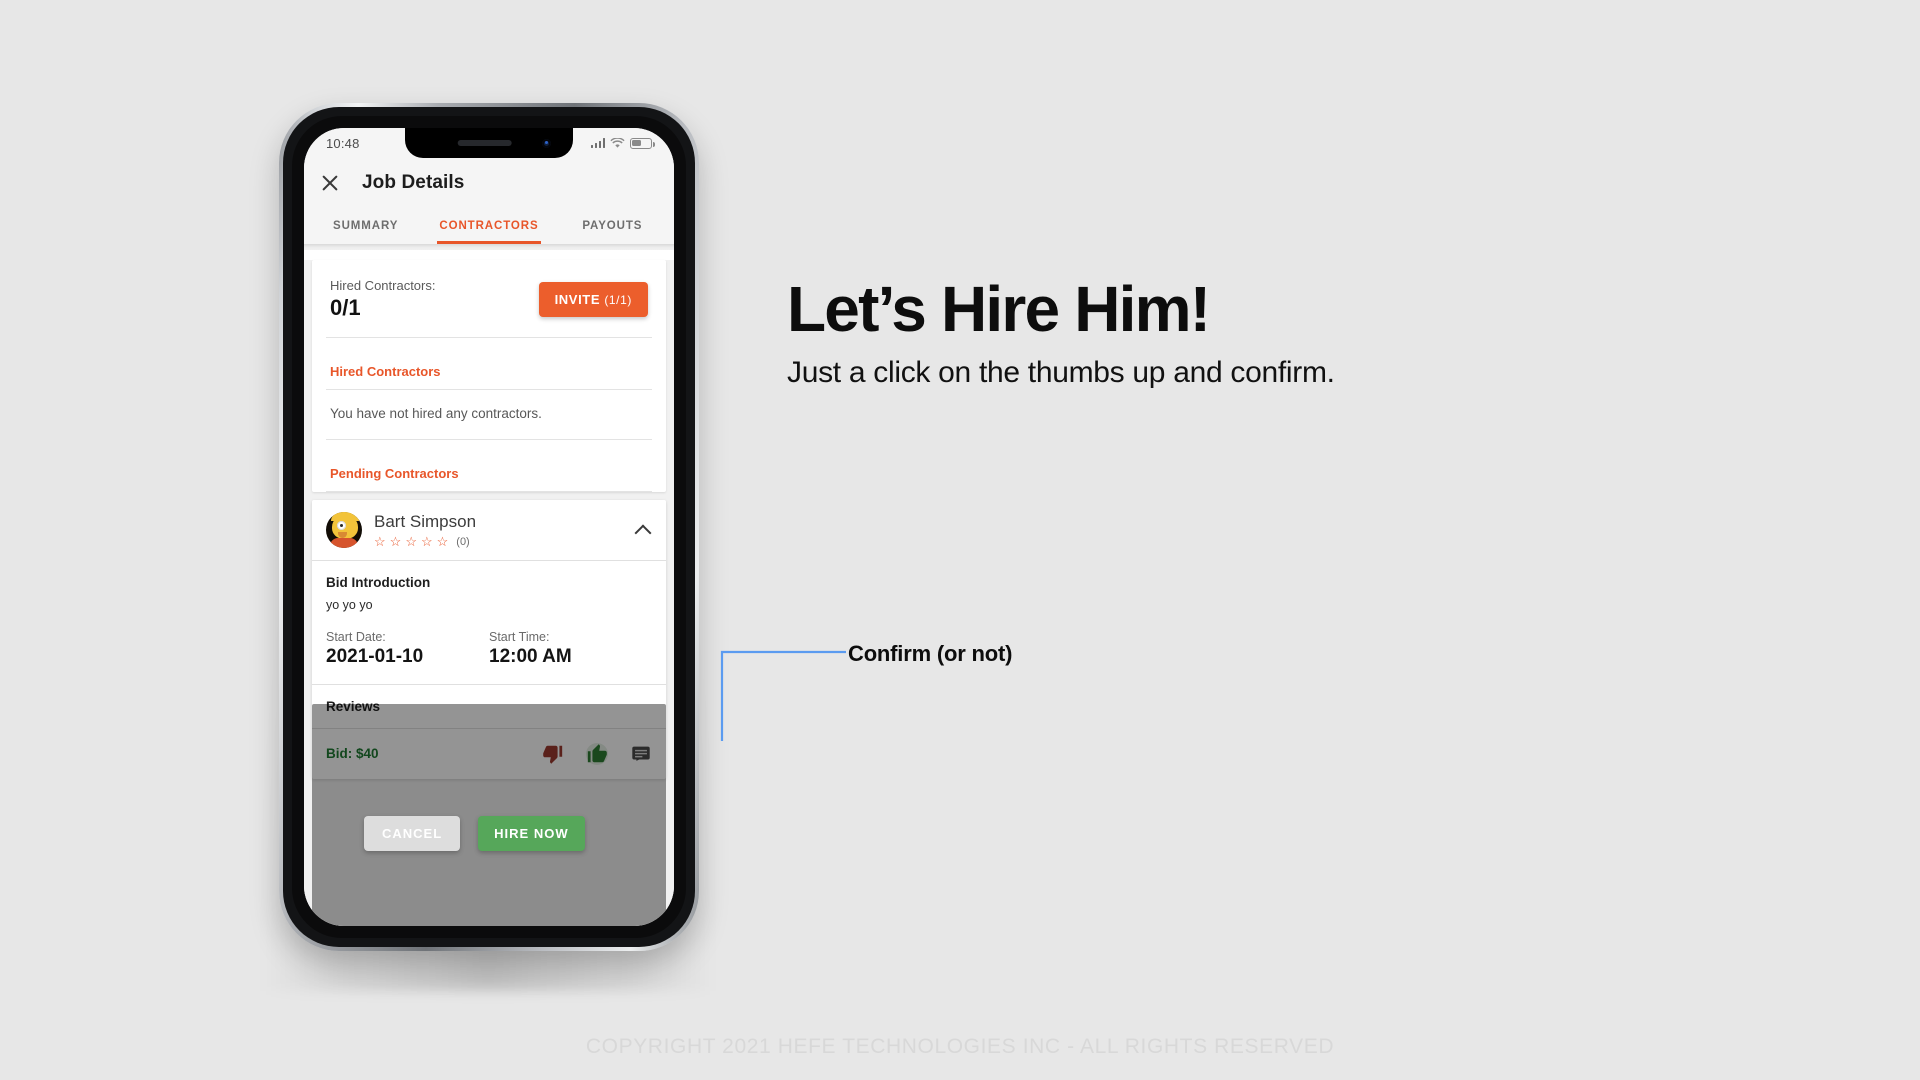 The height and width of the screenshot is (1080, 1920). I want to click on bid-action-row: Bid: $40, so click(489, 754).